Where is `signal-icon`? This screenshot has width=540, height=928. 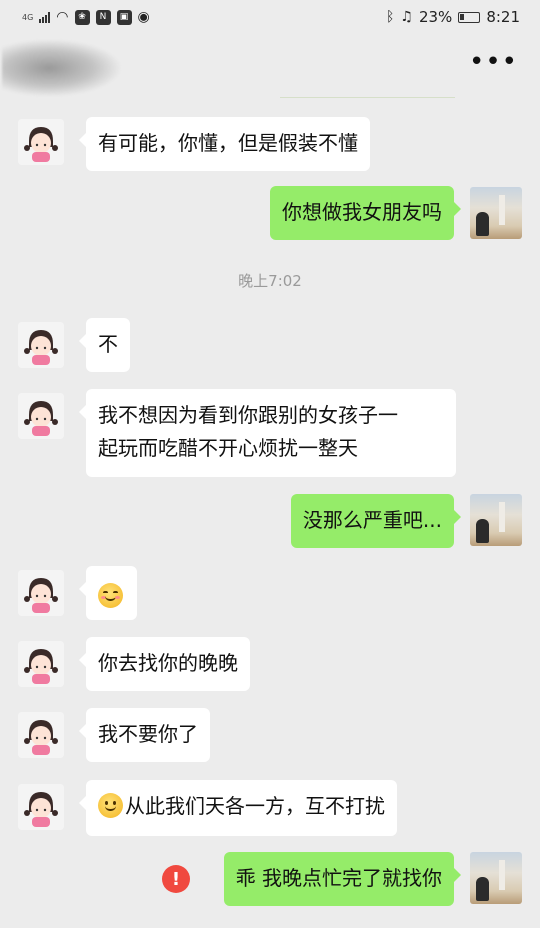 signal-icon is located at coordinates (45, 17).